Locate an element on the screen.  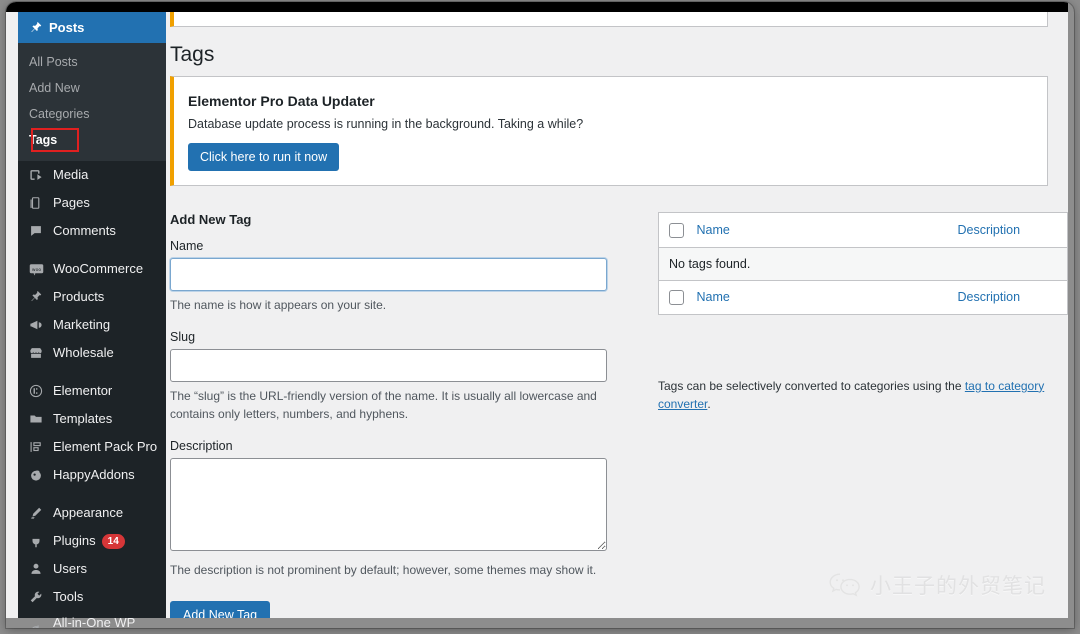
sidebar-item-comments-label: Comments is located at coordinates (84, 230).